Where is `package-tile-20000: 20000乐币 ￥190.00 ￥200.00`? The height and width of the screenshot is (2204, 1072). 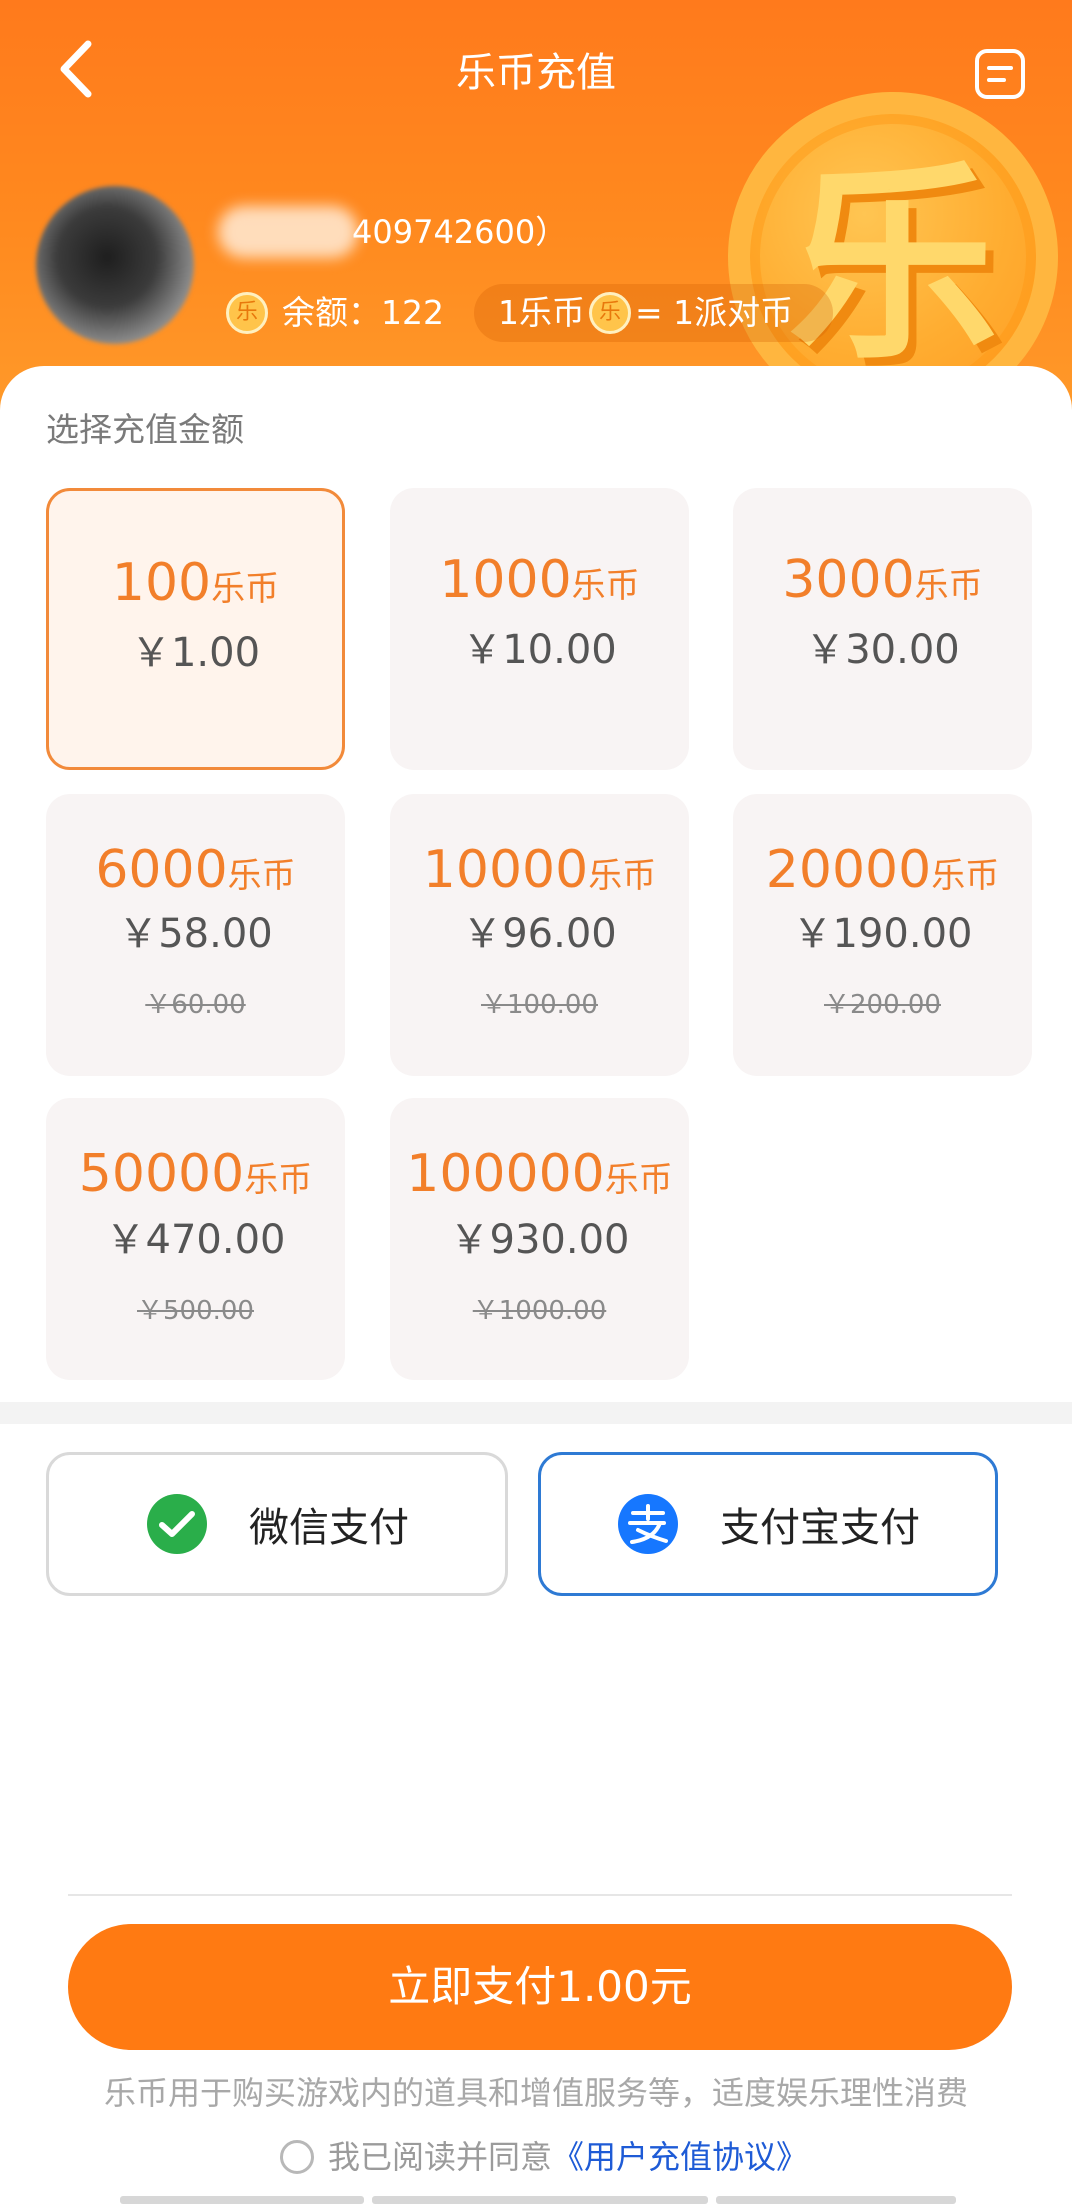 package-tile-20000: 20000乐币 ￥190.00 ￥200.00 is located at coordinates (882, 935).